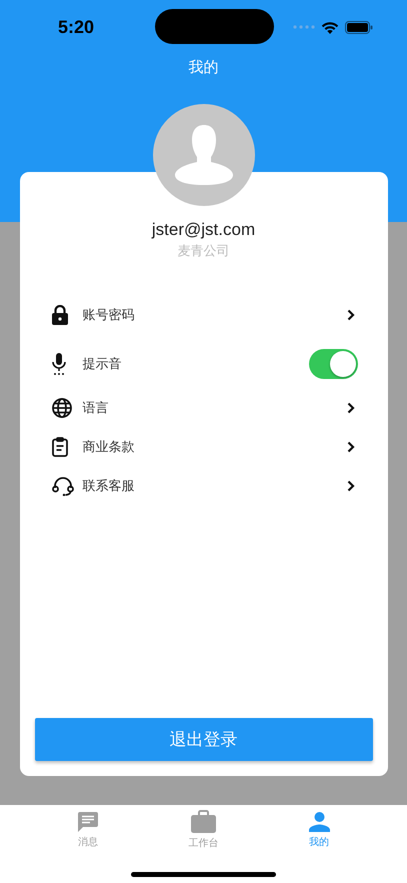 The width and height of the screenshot is (407, 883). Describe the element at coordinates (203, 485) in the screenshot. I see `menu-item: 联系客服` at that location.